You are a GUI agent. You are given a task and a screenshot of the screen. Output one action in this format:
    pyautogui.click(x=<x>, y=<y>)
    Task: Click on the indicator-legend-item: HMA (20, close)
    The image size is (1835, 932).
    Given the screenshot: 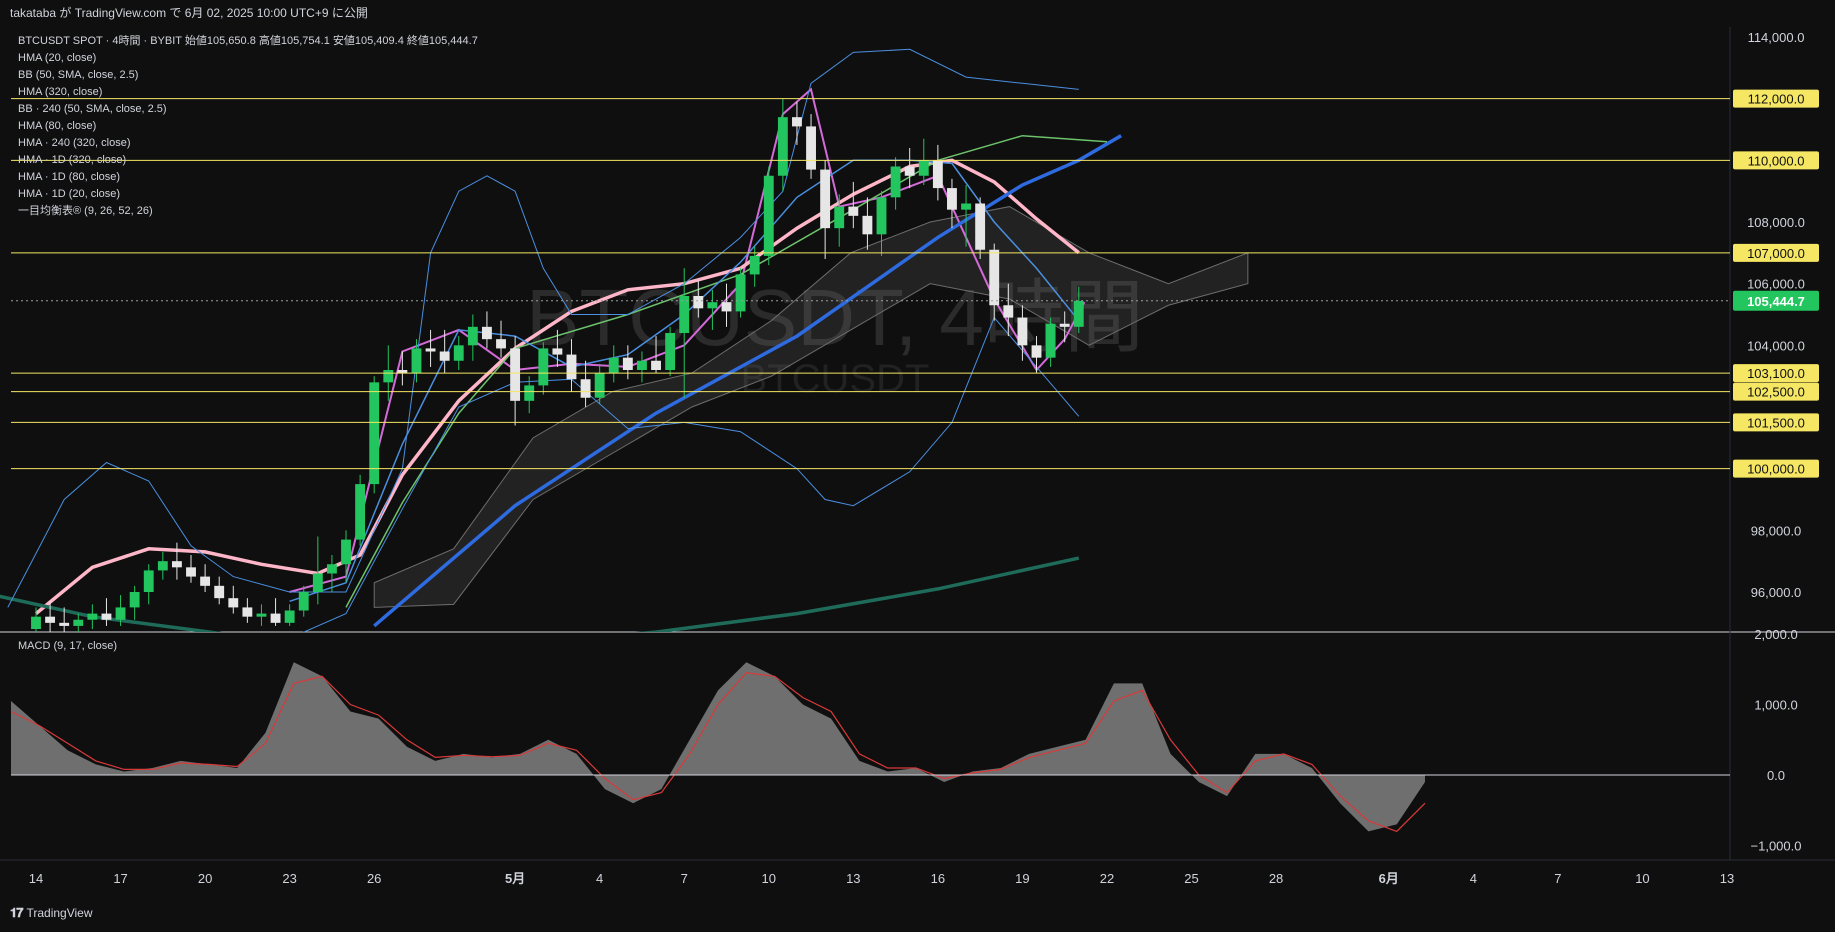 What is the action you would take?
    pyautogui.click(x=248, y=58)
    